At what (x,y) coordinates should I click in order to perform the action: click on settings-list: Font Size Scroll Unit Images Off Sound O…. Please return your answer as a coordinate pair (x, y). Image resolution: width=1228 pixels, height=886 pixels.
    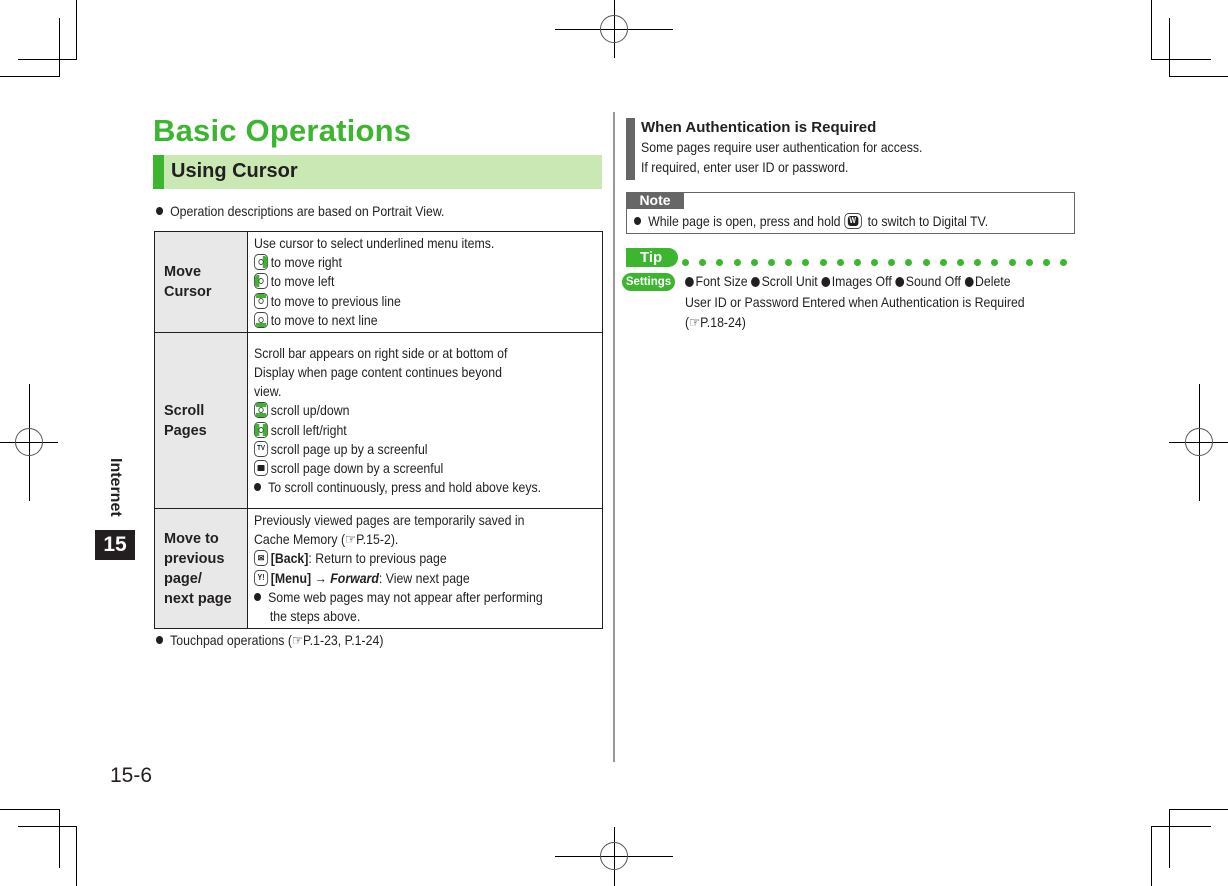
    Looking at the image, I should click on (855, 302).